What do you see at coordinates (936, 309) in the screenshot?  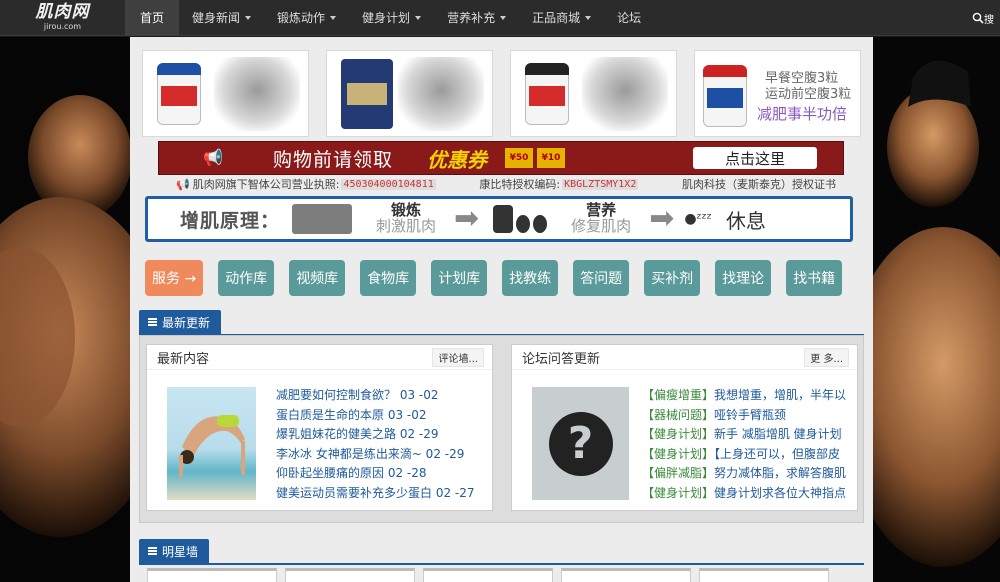 I see `martial-artist-photo-right` at bounding box center [936, 309].